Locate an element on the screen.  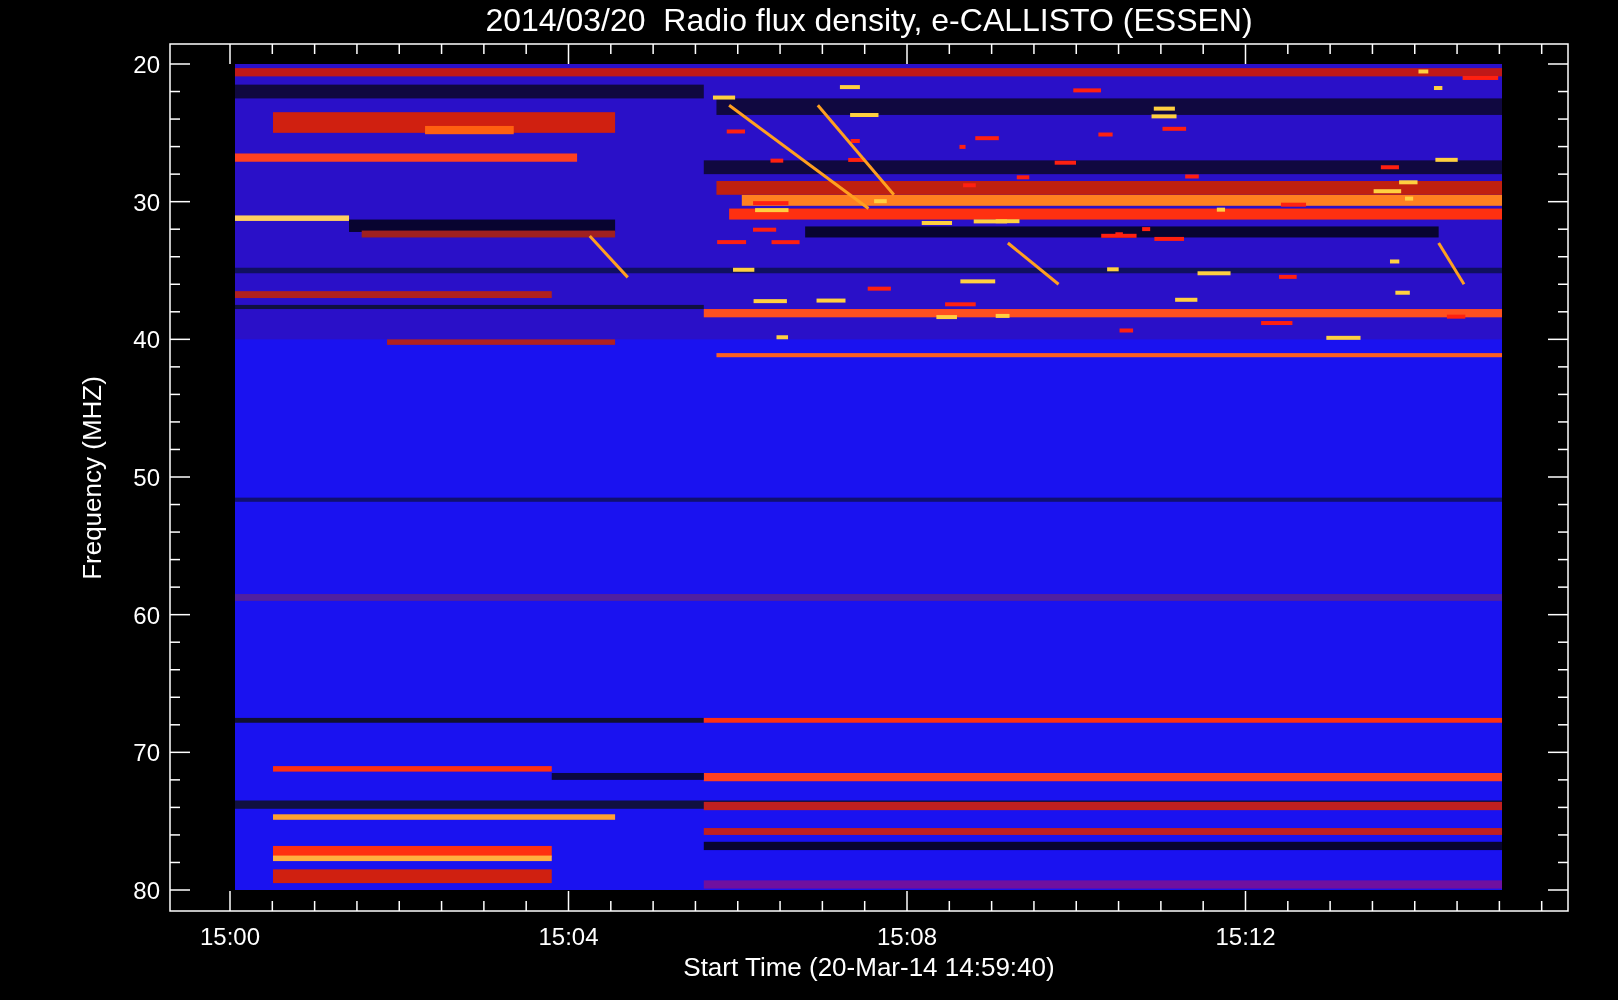
tick-label: 40 is located at coordinates (146, 340).